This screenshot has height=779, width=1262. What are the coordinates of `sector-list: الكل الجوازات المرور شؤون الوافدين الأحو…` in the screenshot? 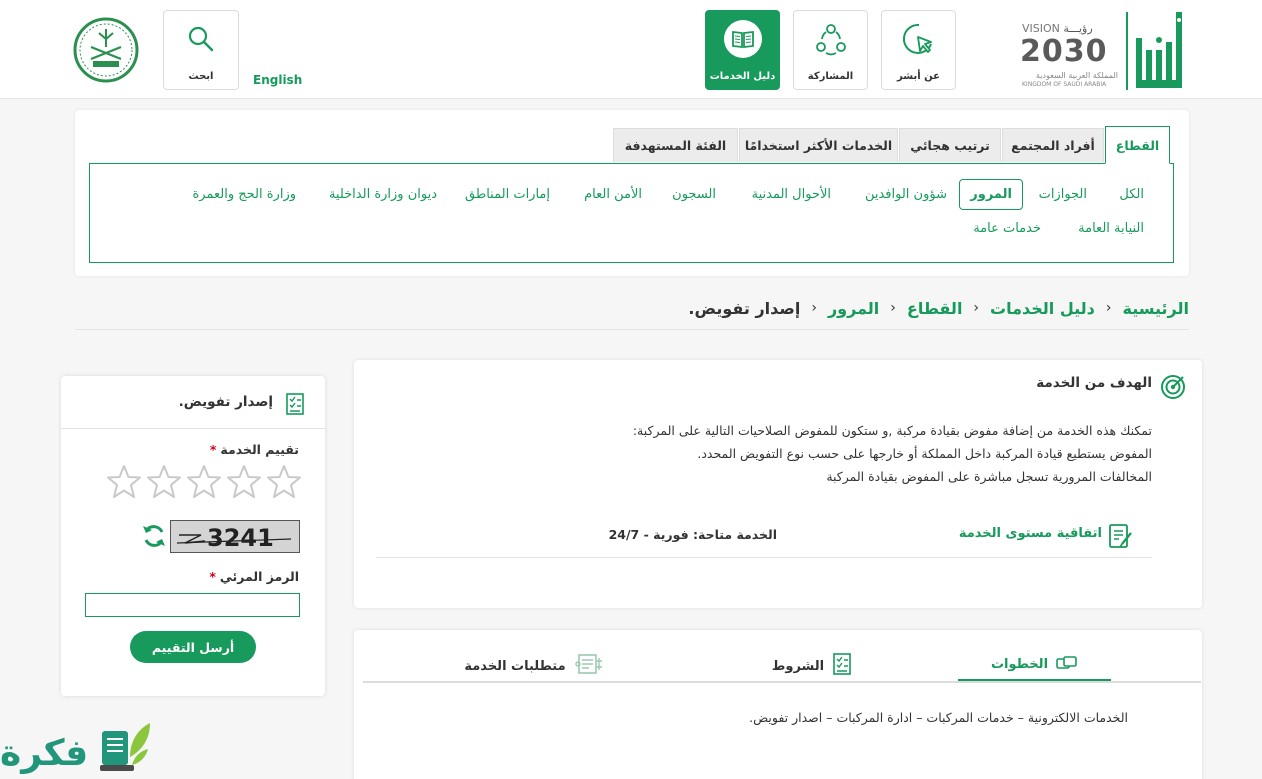 It's located at (631, 213).